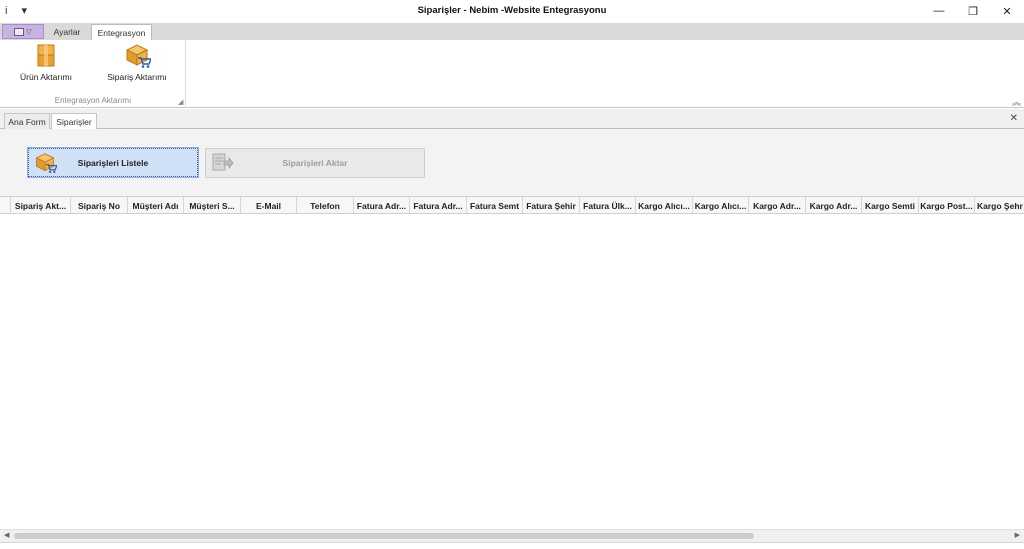 This screenshot has width=1024, height=549. What do you see at coordinates (99, 205) in the screenshot?
I see `column-header: Sipariş No` at bounding box center [99, 205].